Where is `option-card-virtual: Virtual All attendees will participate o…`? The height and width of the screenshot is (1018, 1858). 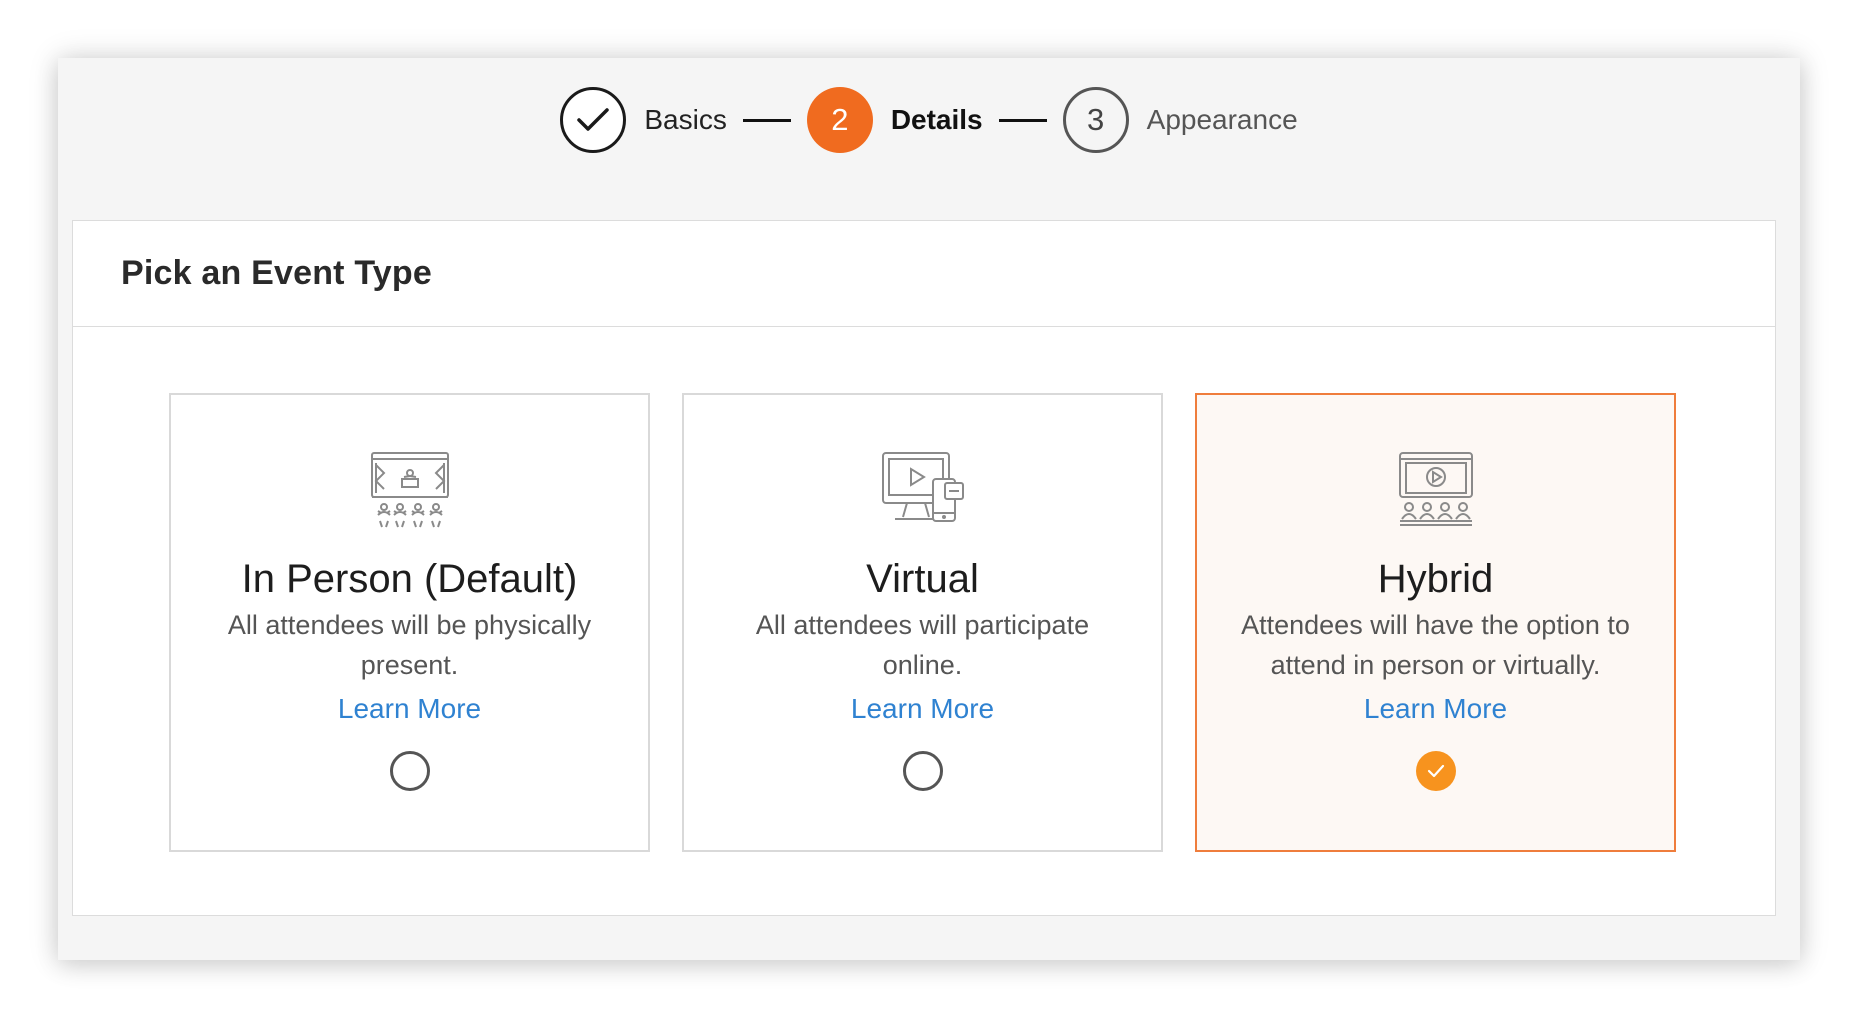
option-card-virtual: Virtual All attendees will participate o… is located at coordinates (922, 622).